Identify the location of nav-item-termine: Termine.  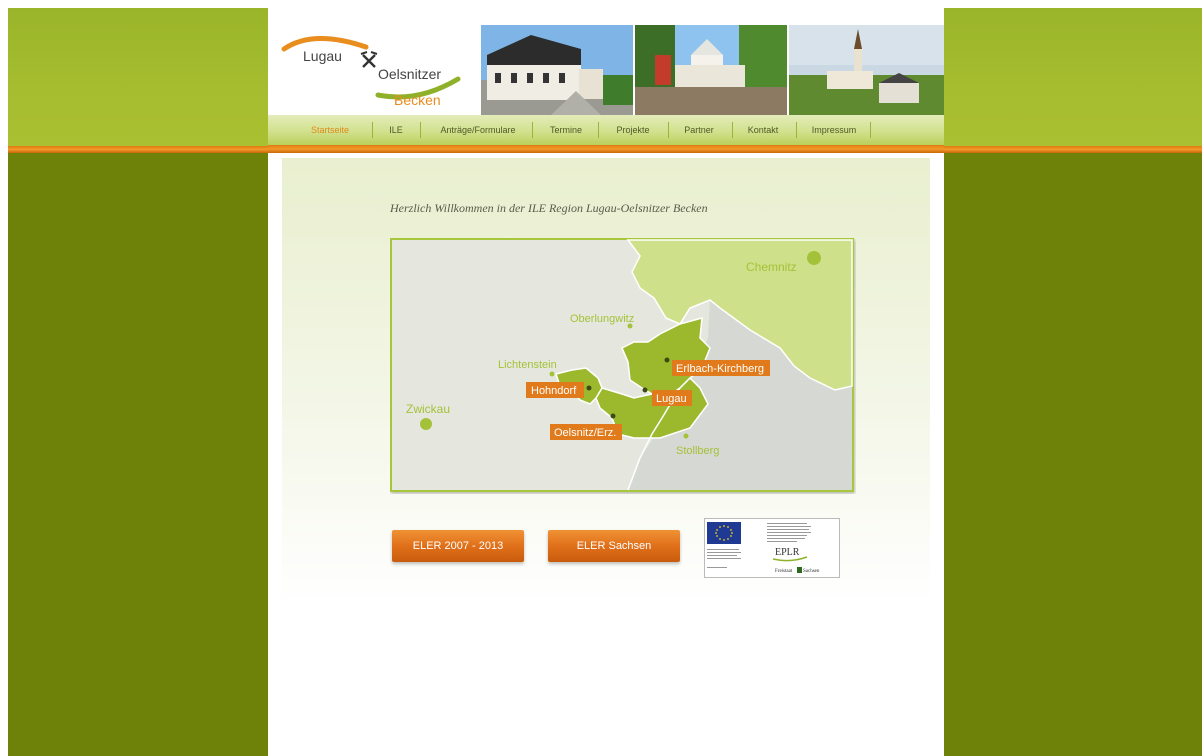
(566, 130).